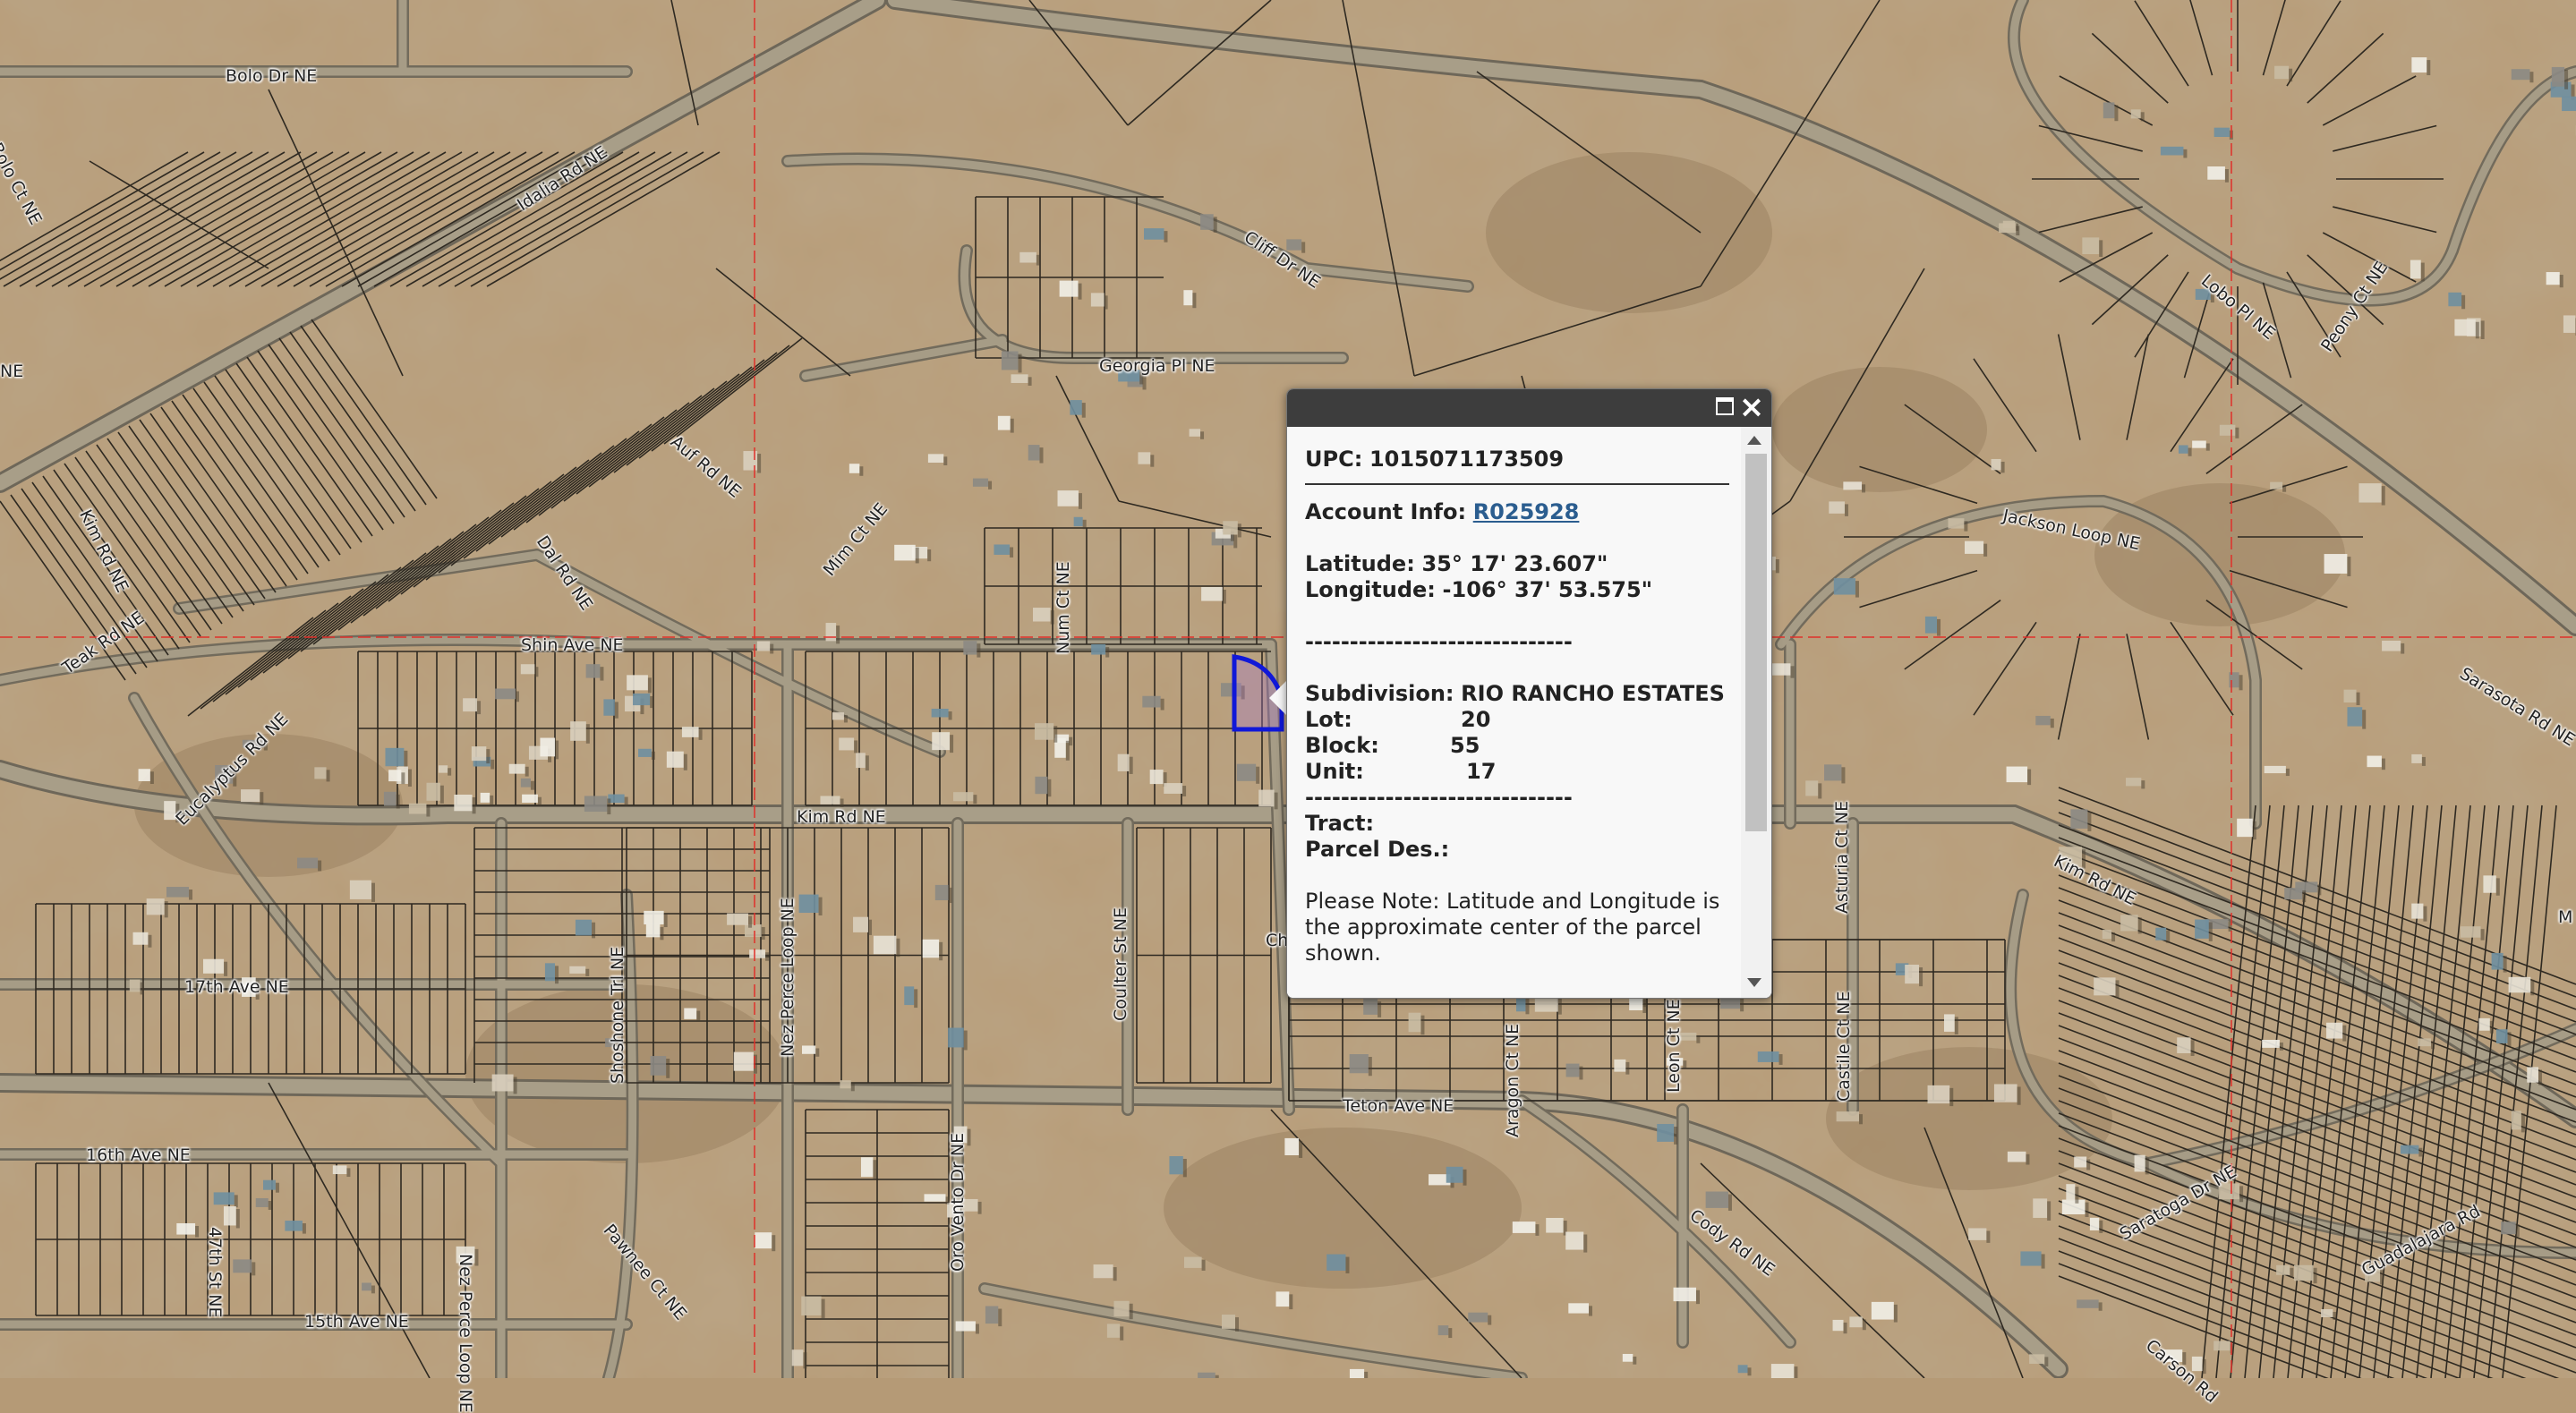  What do you see at coordinates (1674, 1046) in the screenshot?
I see `street-label-leon-ct: Leon Ct NE` at bounding box center [1674, 1046].